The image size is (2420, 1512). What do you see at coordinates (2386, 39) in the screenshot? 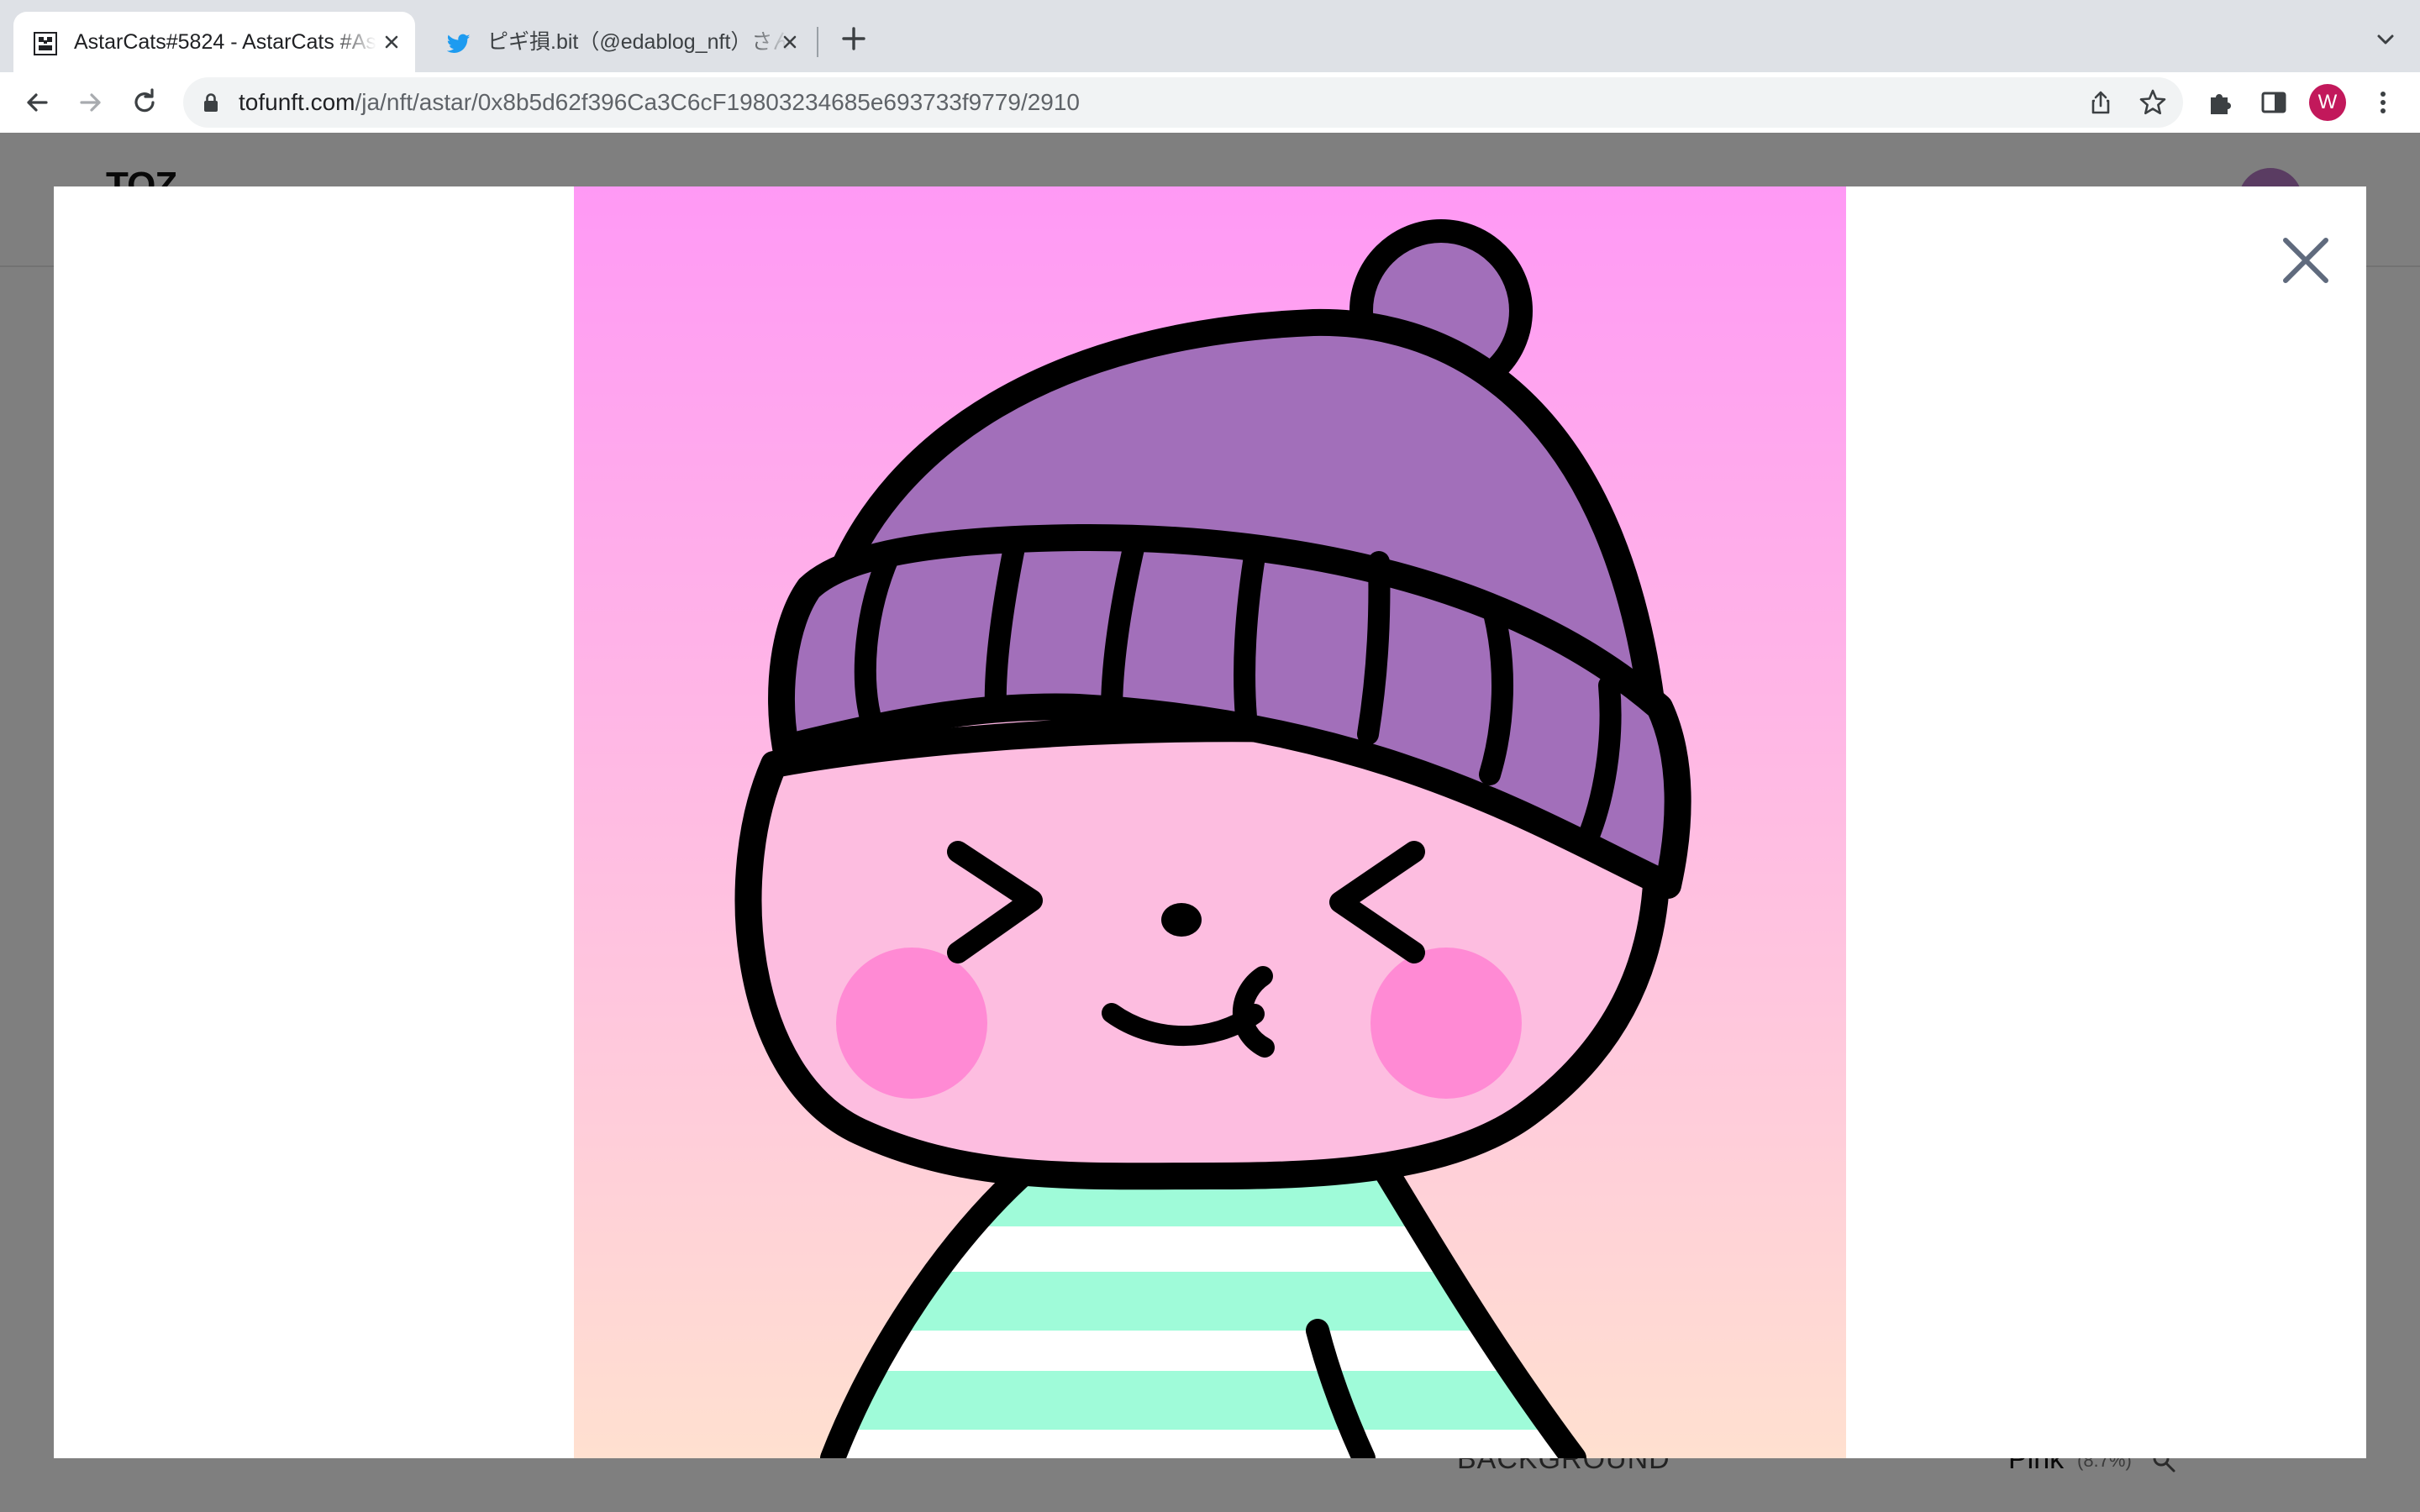
I see `tab-search-chevron-icon` at bounding box center [2386, 39].